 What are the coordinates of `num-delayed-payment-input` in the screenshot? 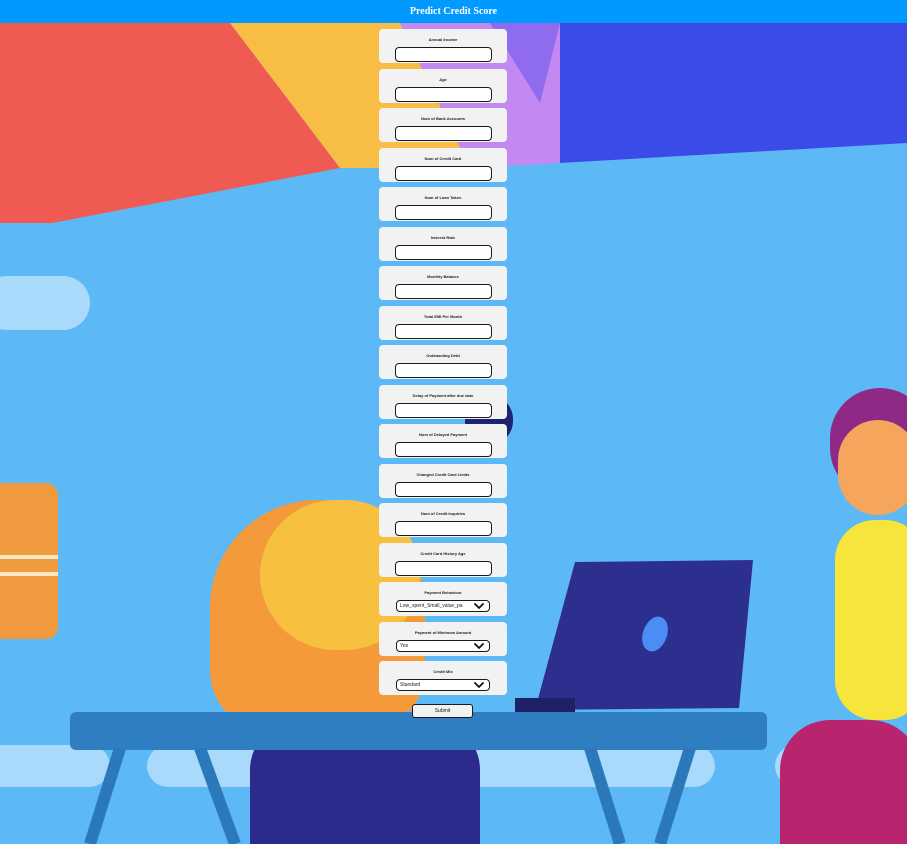 It's located at (443, 449).